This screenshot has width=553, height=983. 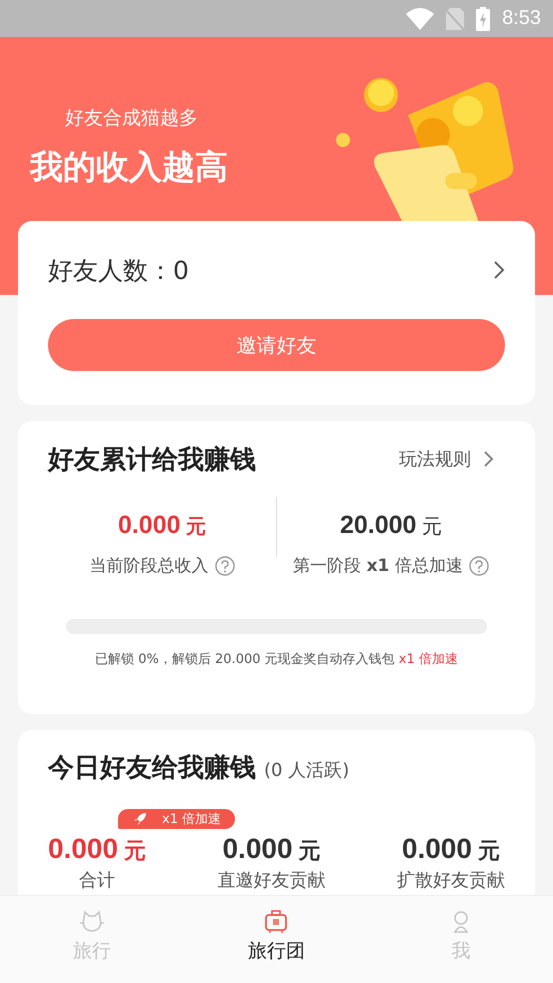 What do you see at coordinates (483, 18) in the screenshot?
I see `battery-charging-icon` at bounding box center [483, 18].